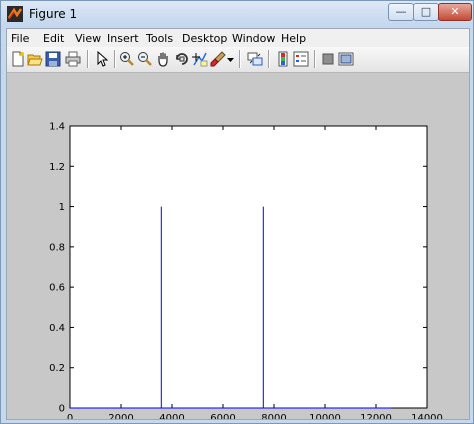  I want to click on data-cursor-icon, so click(200, 59).